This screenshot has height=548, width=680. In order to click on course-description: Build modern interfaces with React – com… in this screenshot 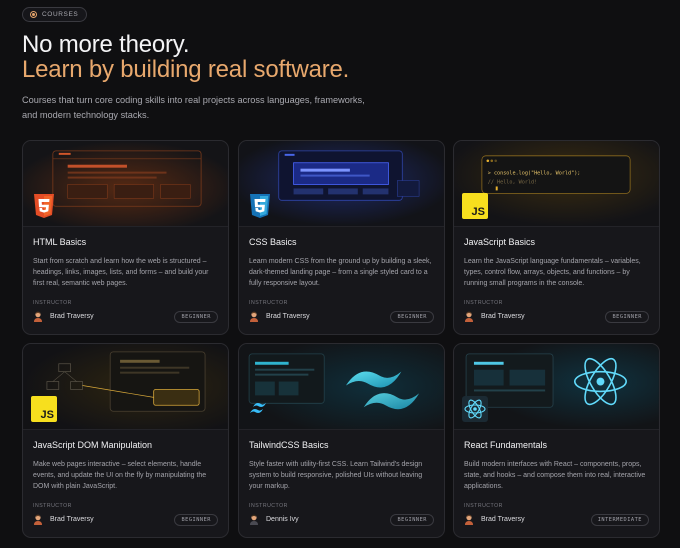, I will do `click(555, 476)`.